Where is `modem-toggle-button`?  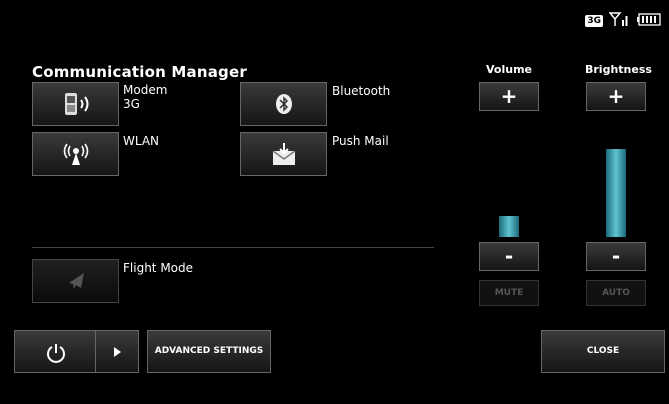 modem-toggle-button is located at coordinates (75, 104).